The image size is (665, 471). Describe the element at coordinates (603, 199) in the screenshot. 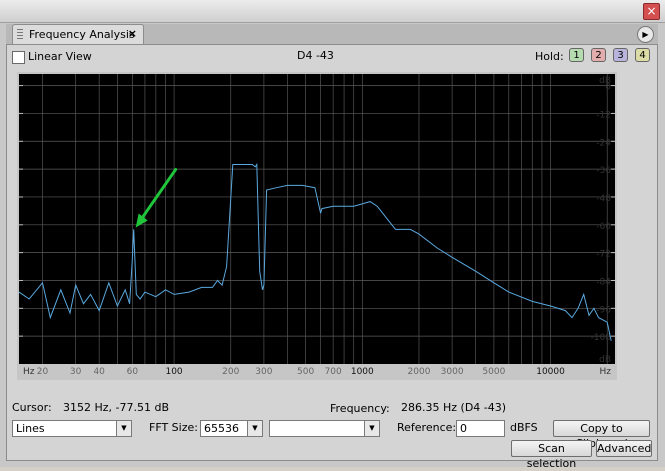

I see `y-tick-label: -48` at that location.